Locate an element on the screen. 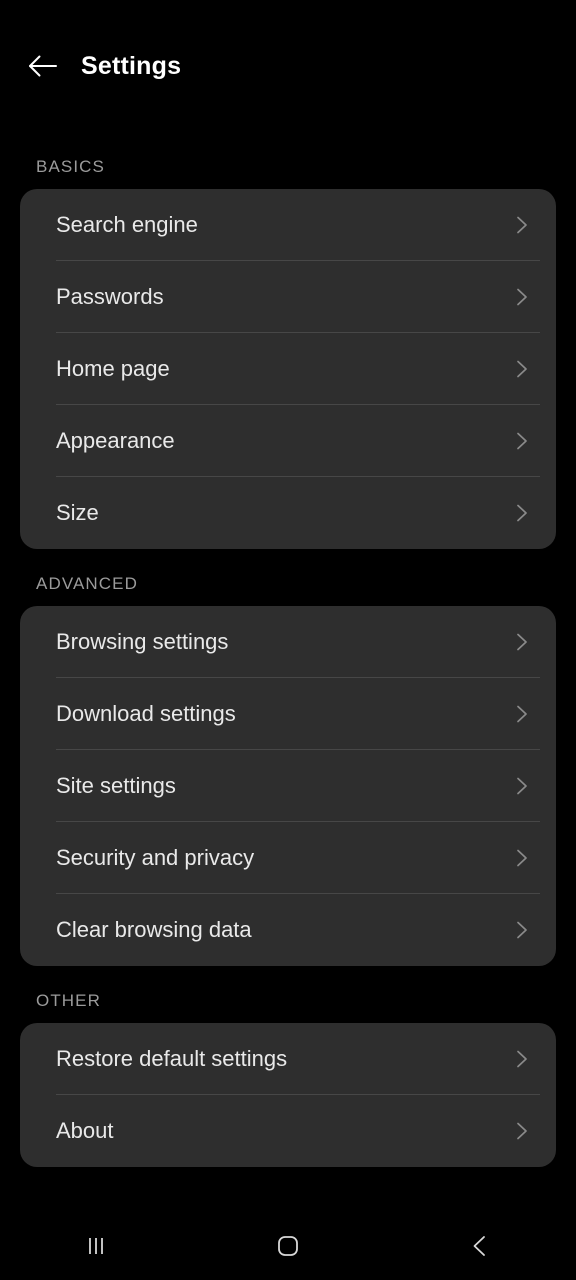 The image size is (576, 1280). settings-row: Restore default settings is located at coordinates (288, 1059).